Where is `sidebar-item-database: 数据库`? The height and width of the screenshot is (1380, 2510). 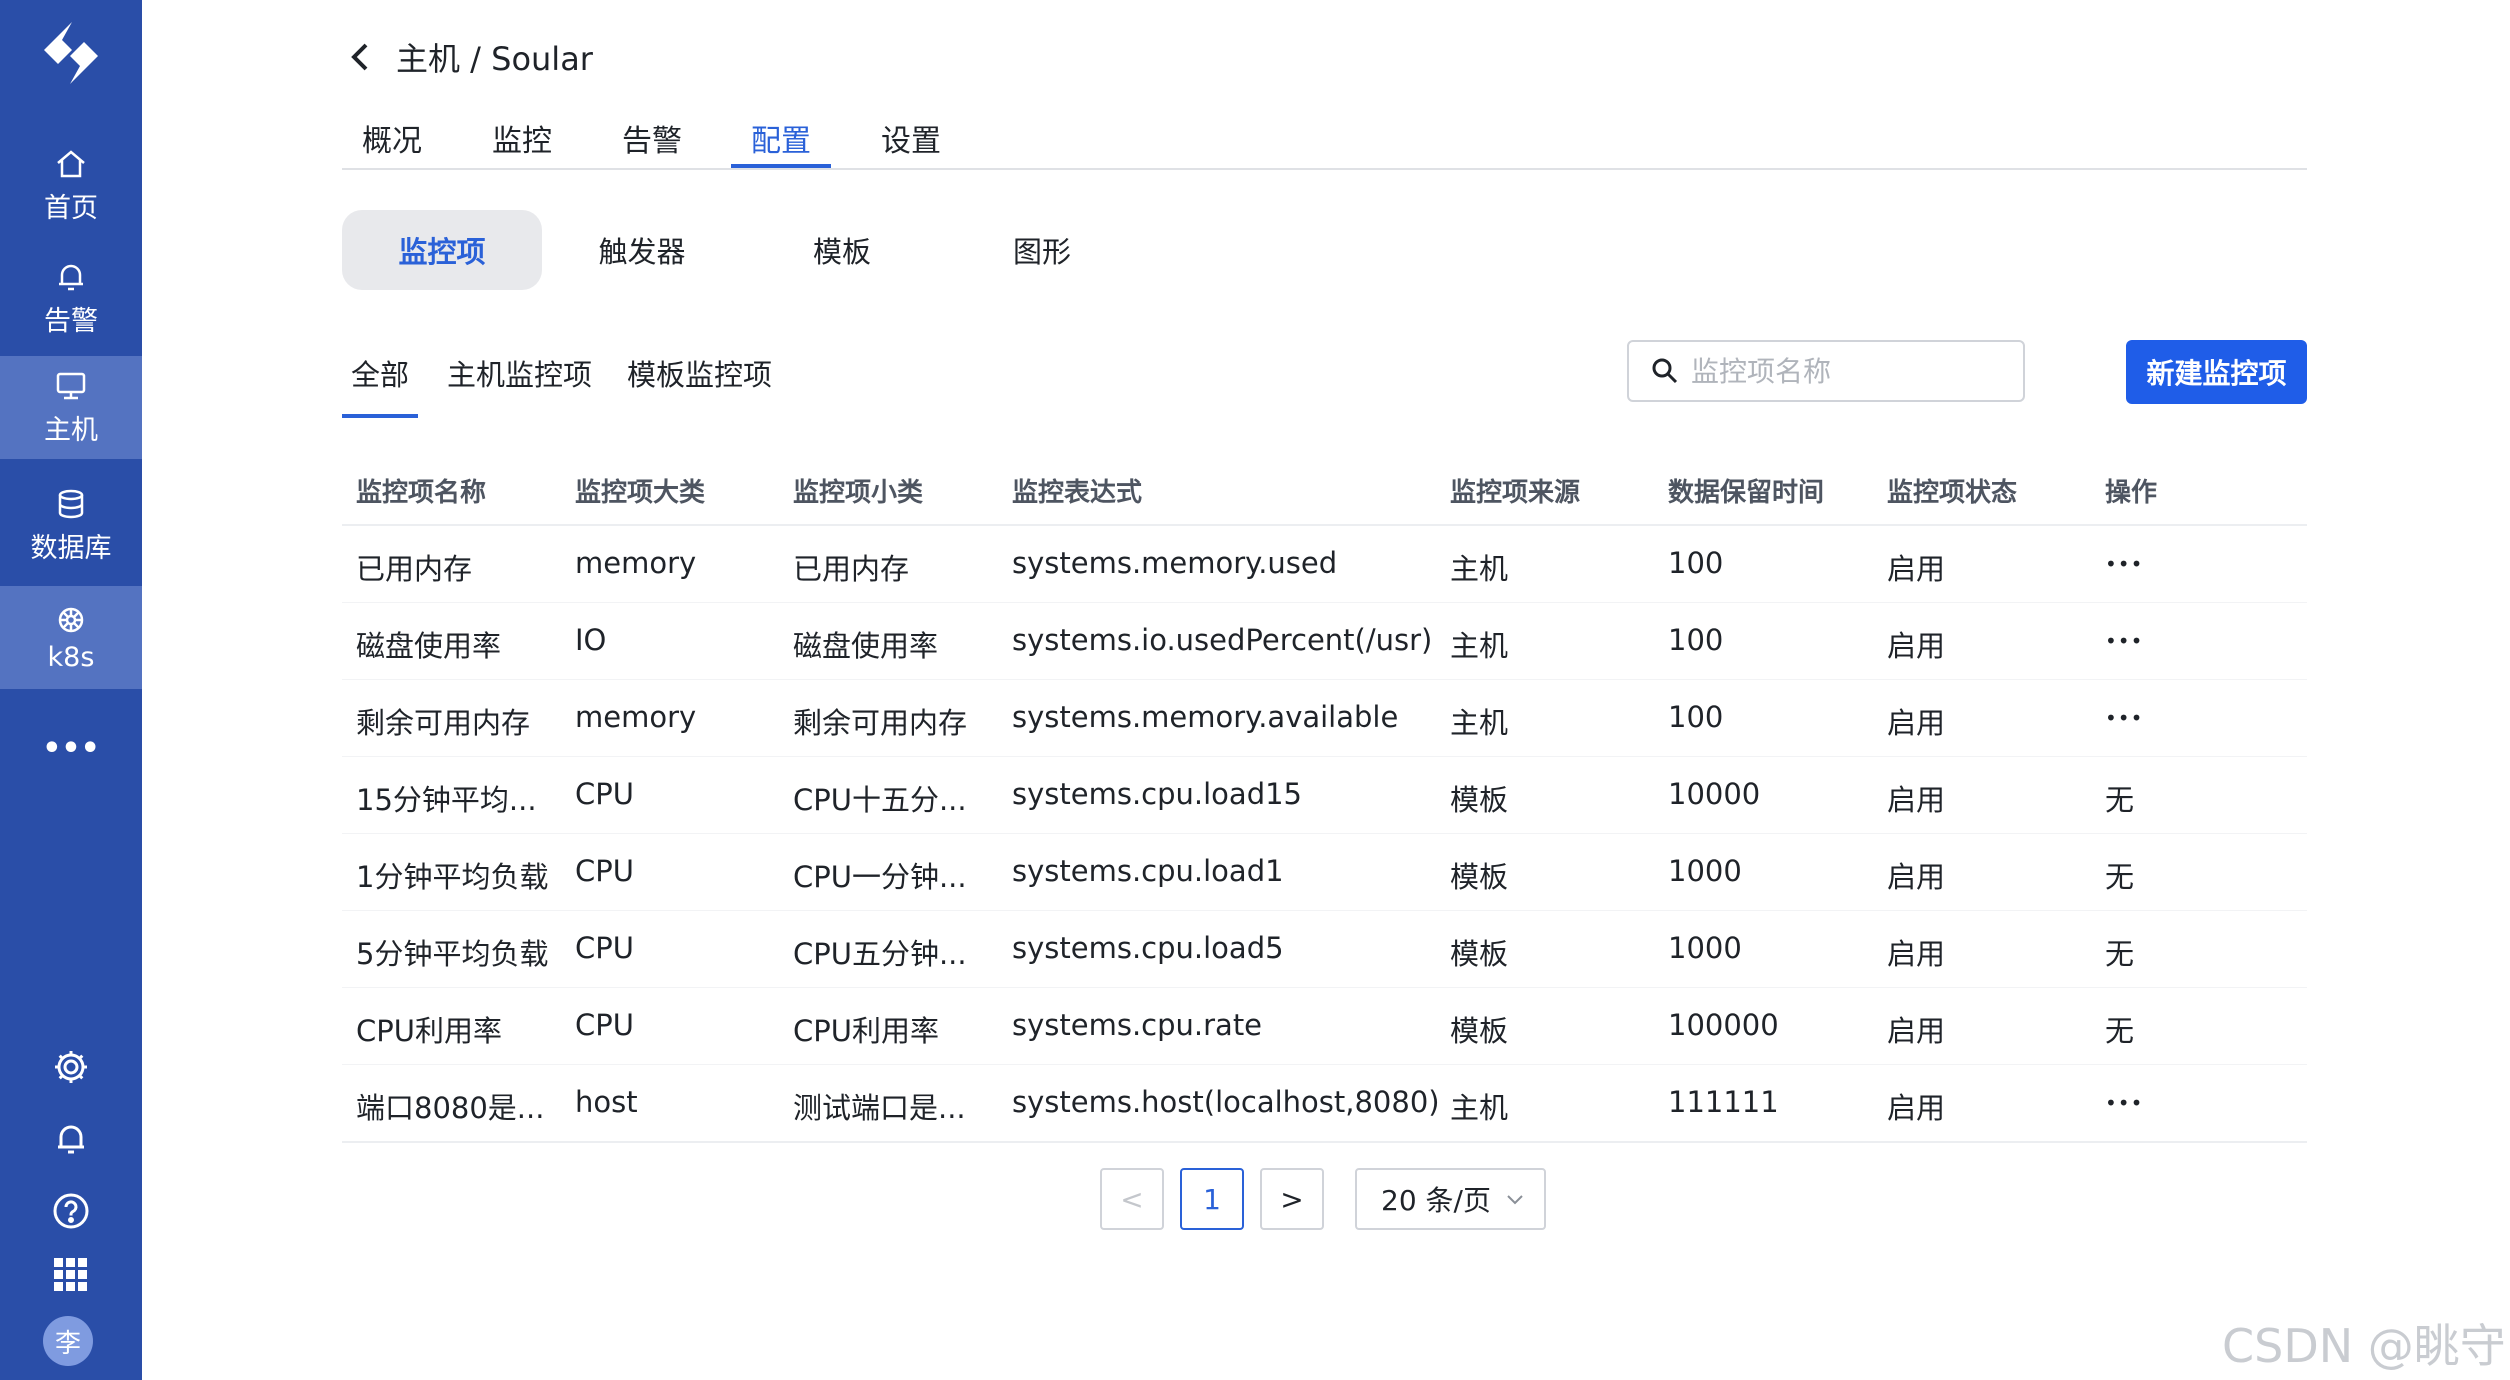 sidebar-item-database: 数据库 is located at coordinates (71, 525).